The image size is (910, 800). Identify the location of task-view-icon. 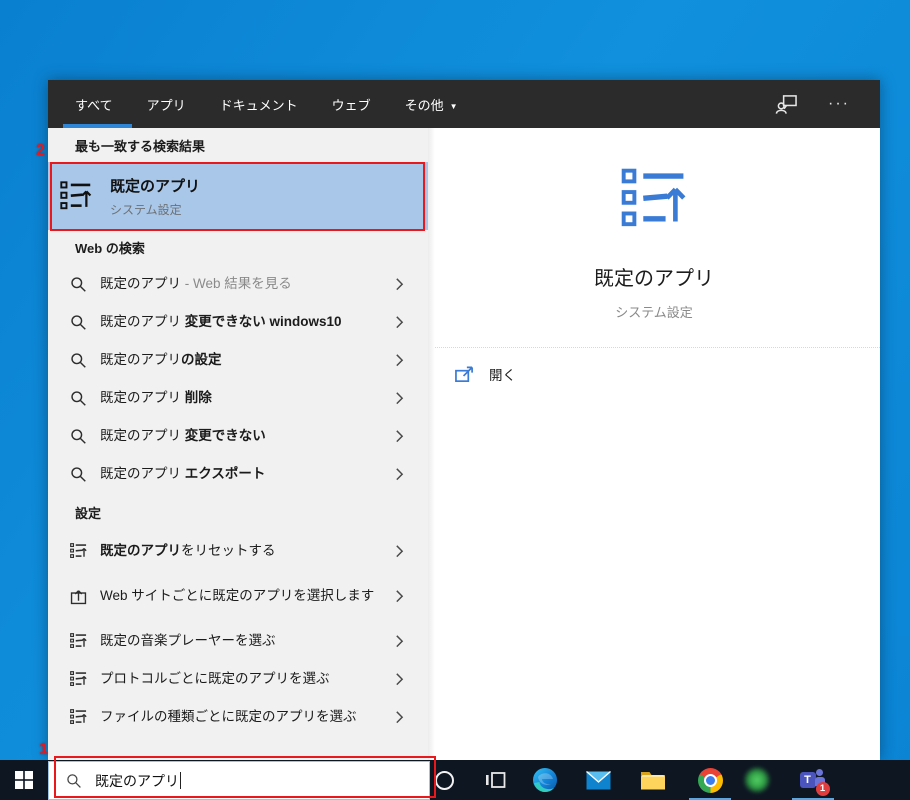
(495, 780).